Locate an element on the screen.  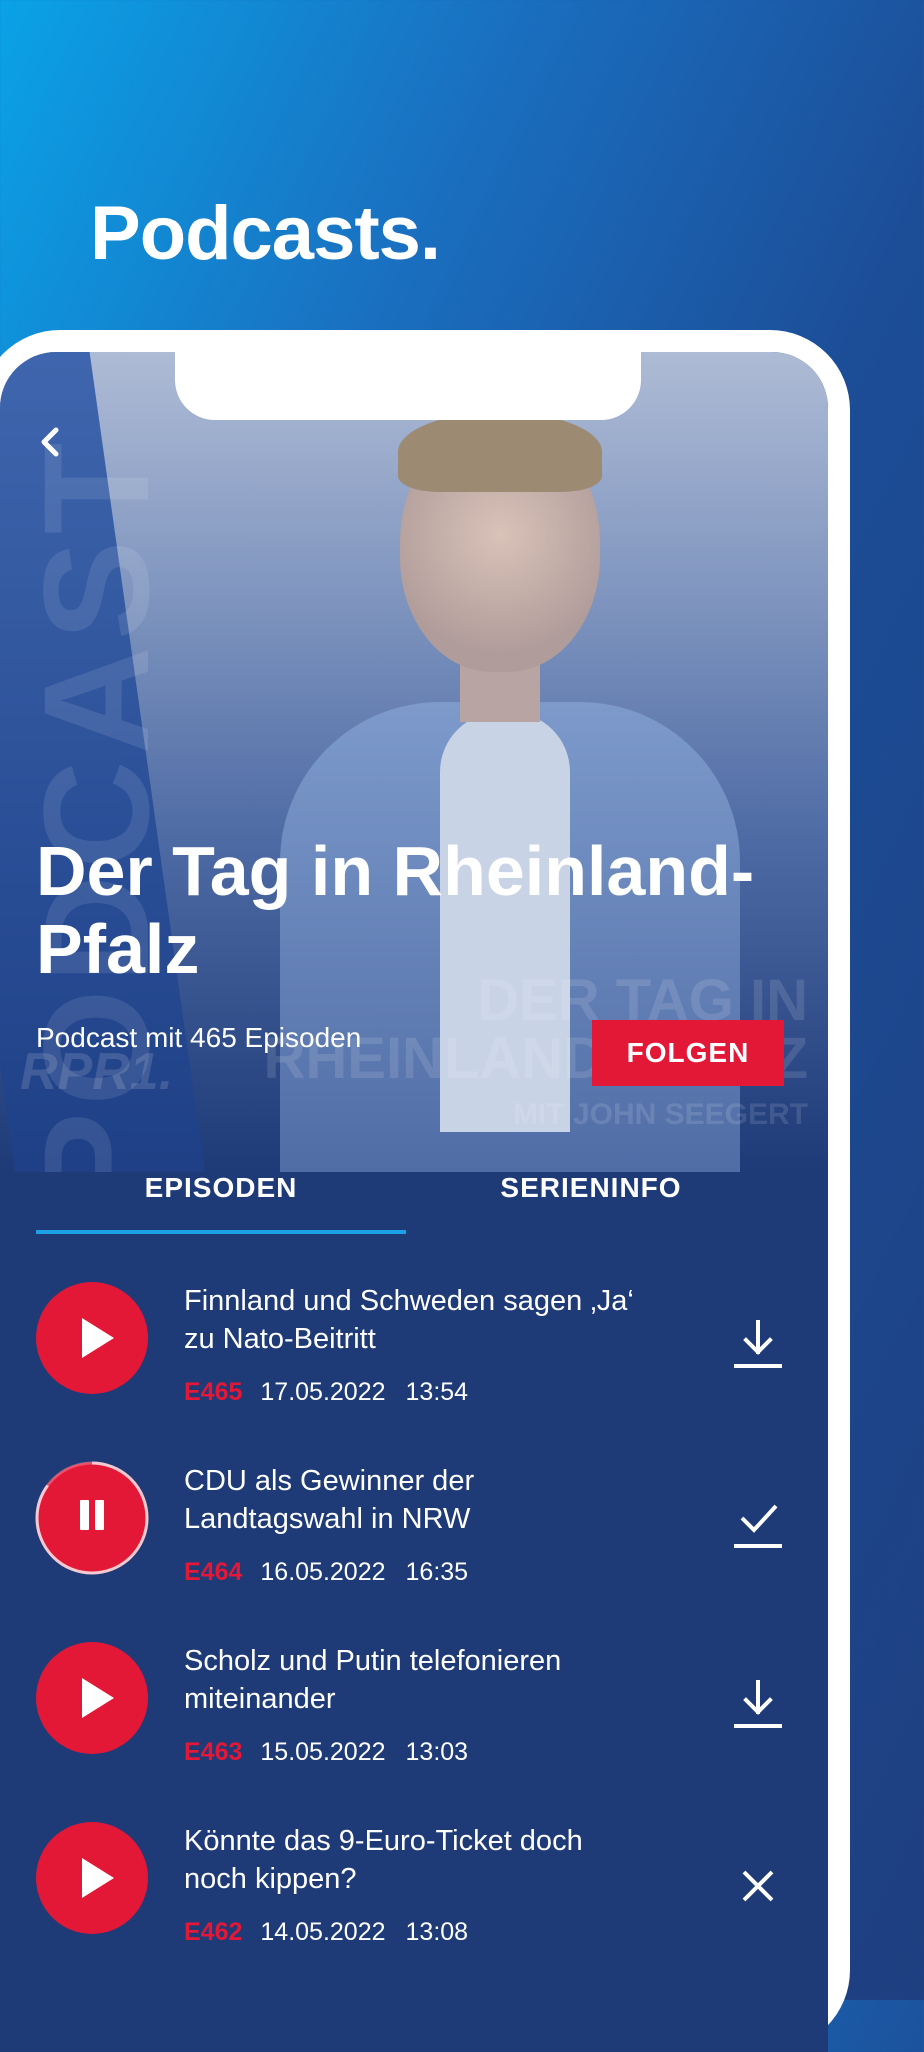
episode-count: Podcast mit 465 Episoden is located at coordinates (199, 1037).